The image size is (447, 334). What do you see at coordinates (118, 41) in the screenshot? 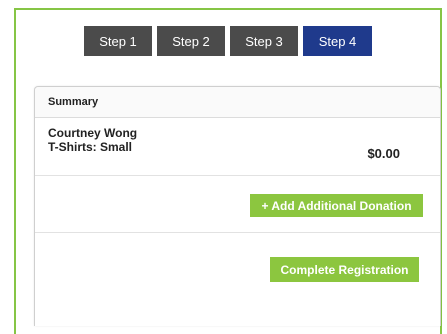
I see `step-1-tab: Step 1` at bounding box center [118, 41].